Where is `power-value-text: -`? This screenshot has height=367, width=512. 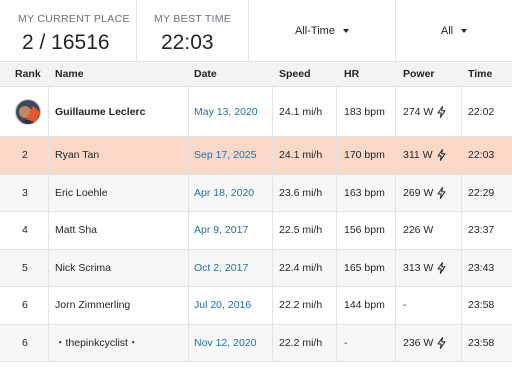
power-value-text: - is located at coordinates (405, 305).